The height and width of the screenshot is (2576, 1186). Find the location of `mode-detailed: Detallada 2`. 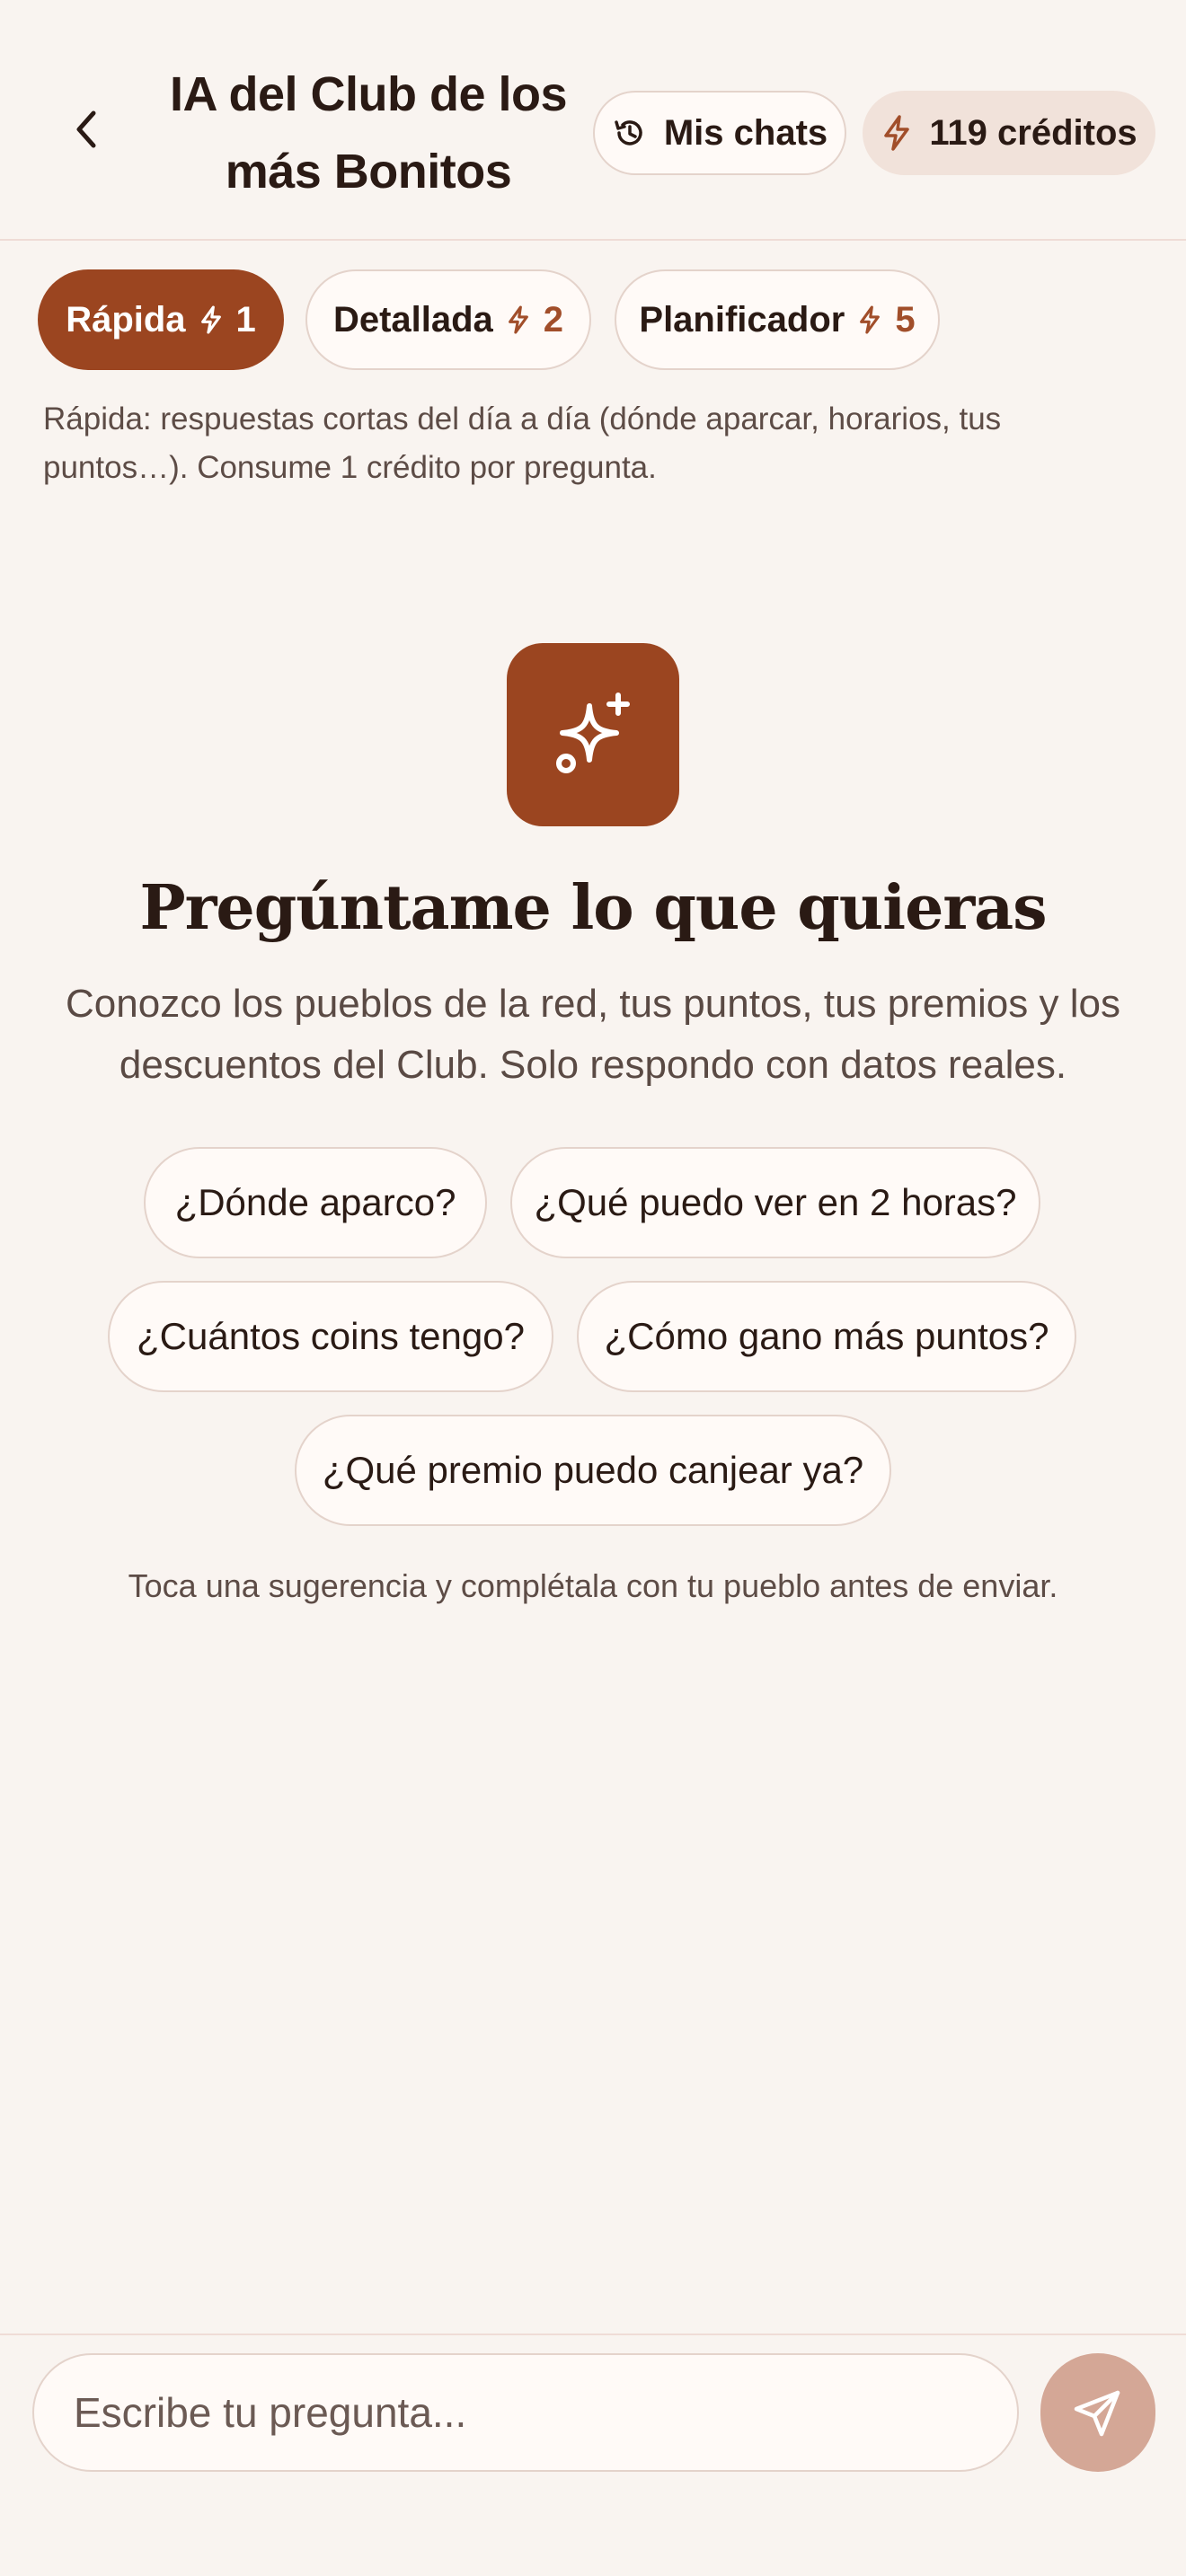

mode-detailed: Detallada 2 is located at coordinates (448, 319).